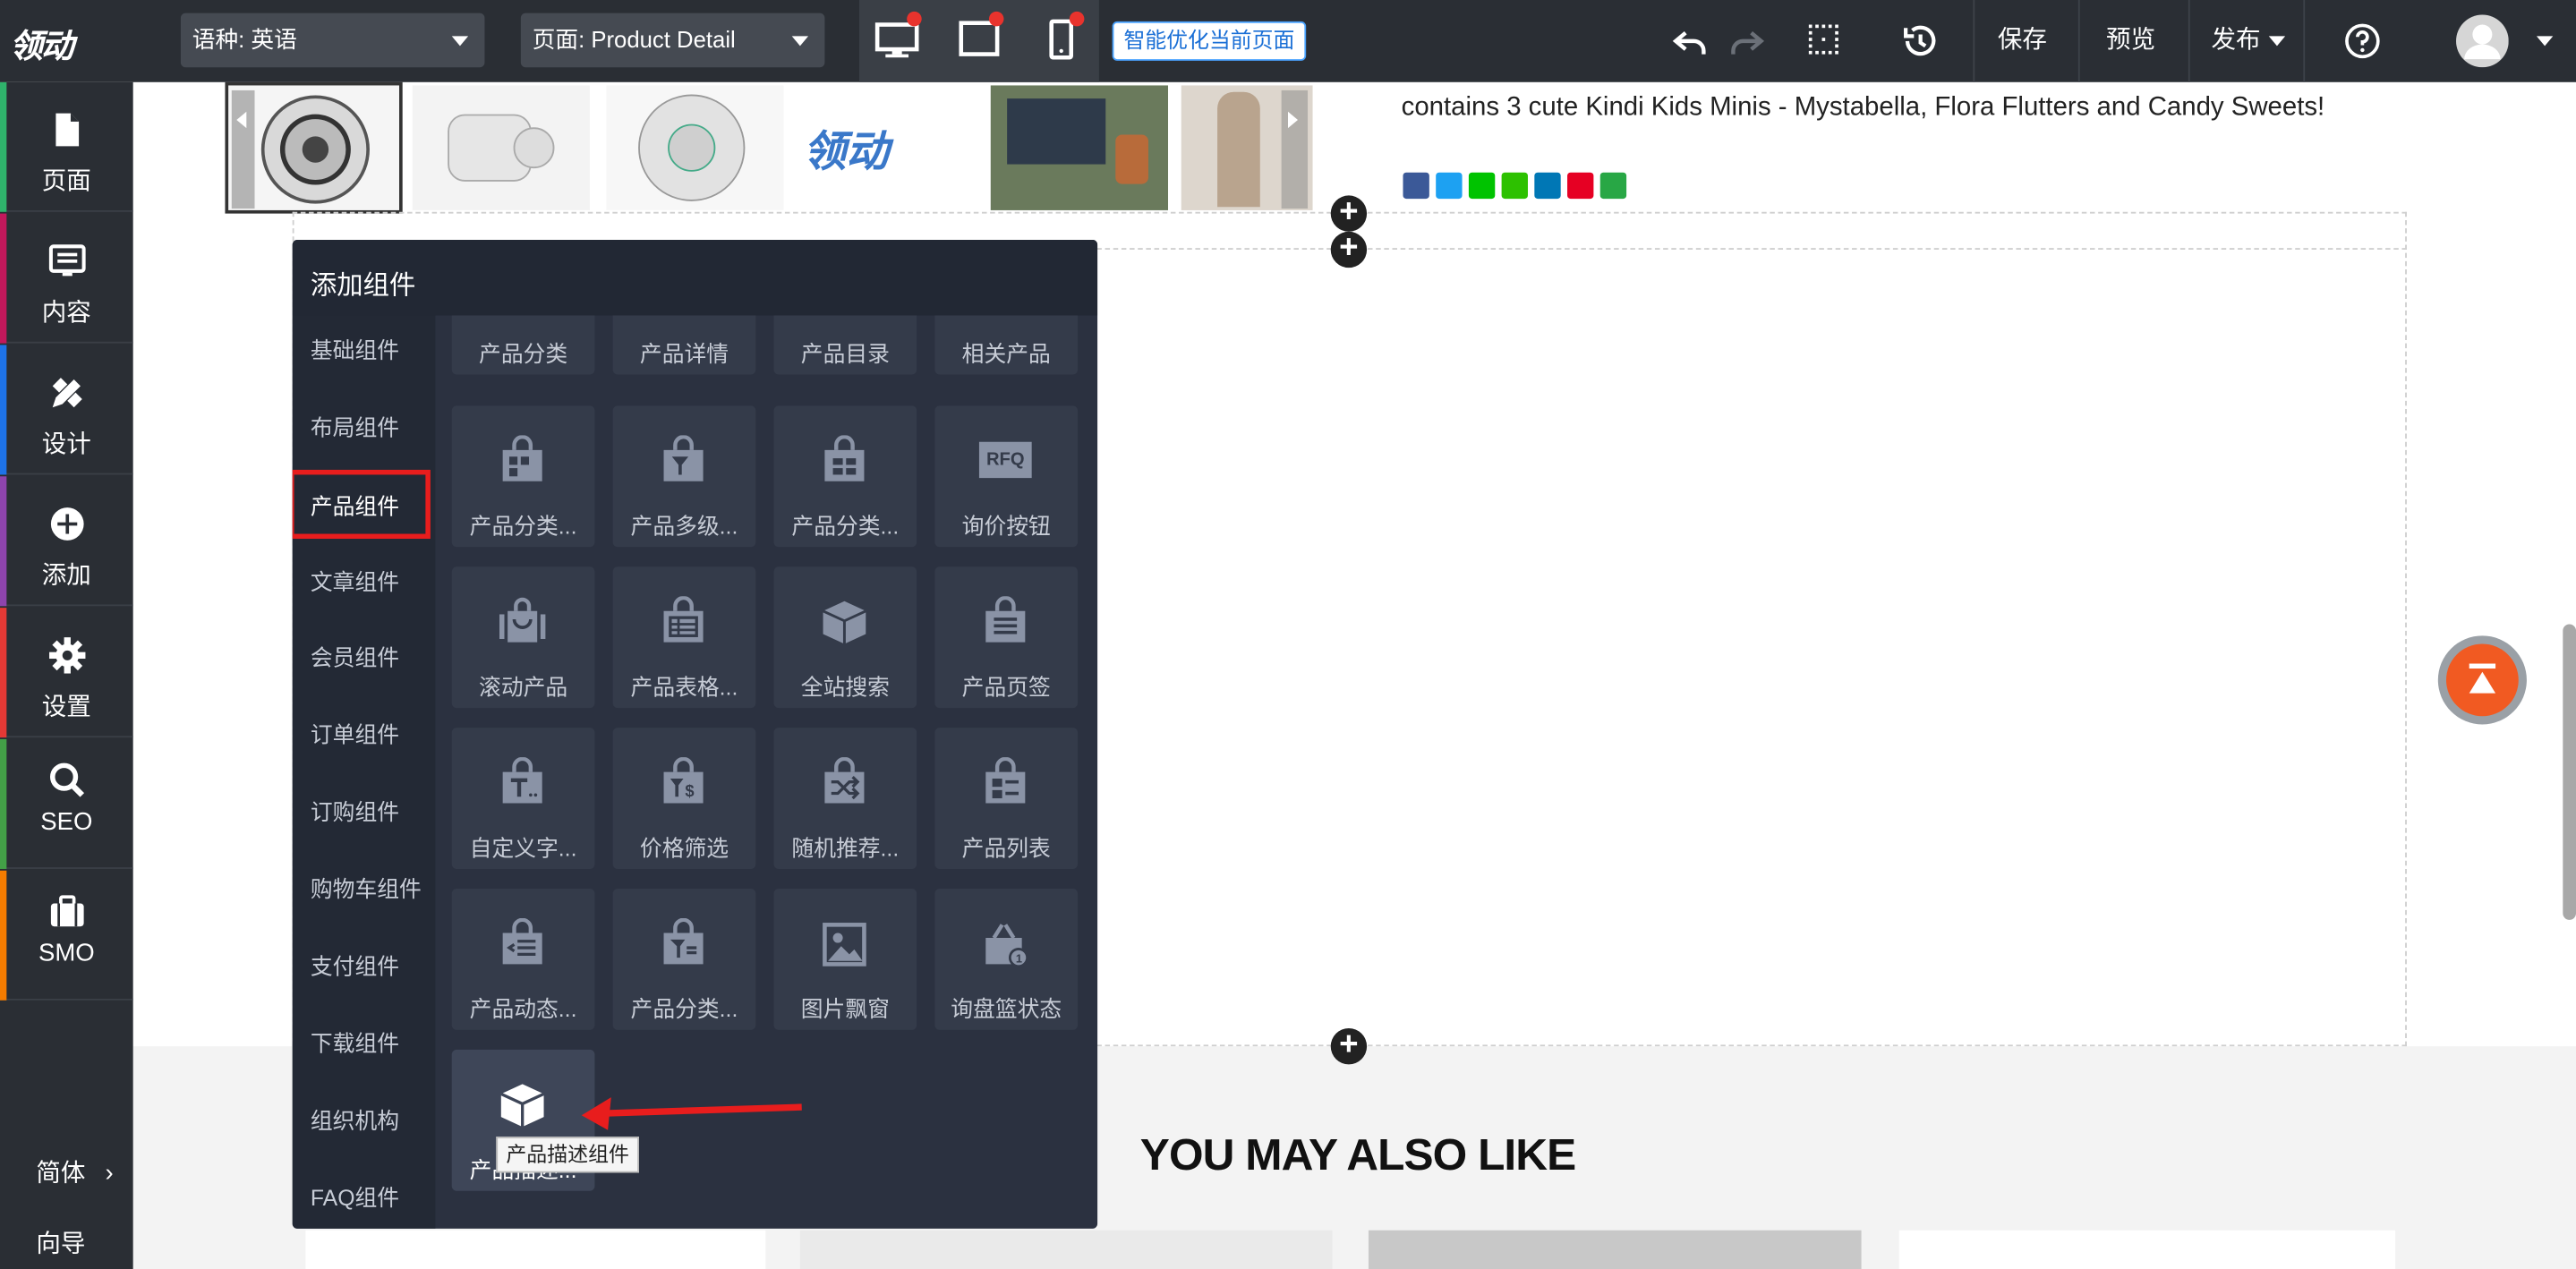 This screenshot has height=1269, width=2576. What do you see at coordinates (66, 410) in the screenshot?
I see `sidebar-item-design: 设计` at bounding box center [66, 410].